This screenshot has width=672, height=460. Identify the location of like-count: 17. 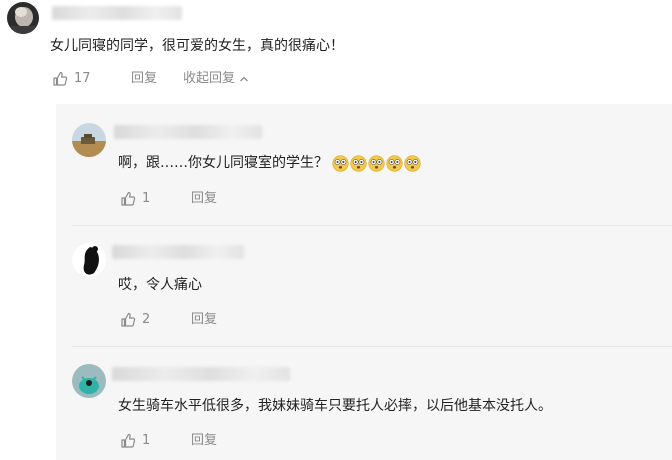
(82, 78).